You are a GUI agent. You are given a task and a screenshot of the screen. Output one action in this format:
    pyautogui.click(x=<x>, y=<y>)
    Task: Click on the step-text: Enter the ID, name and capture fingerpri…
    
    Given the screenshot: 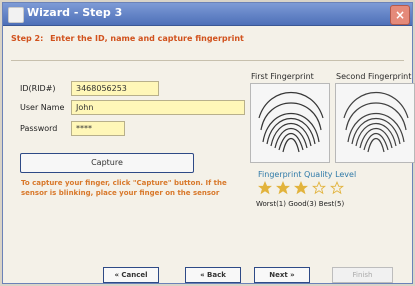 What is the action you would take?
    pyautogui.click(x=147, y=38)
    